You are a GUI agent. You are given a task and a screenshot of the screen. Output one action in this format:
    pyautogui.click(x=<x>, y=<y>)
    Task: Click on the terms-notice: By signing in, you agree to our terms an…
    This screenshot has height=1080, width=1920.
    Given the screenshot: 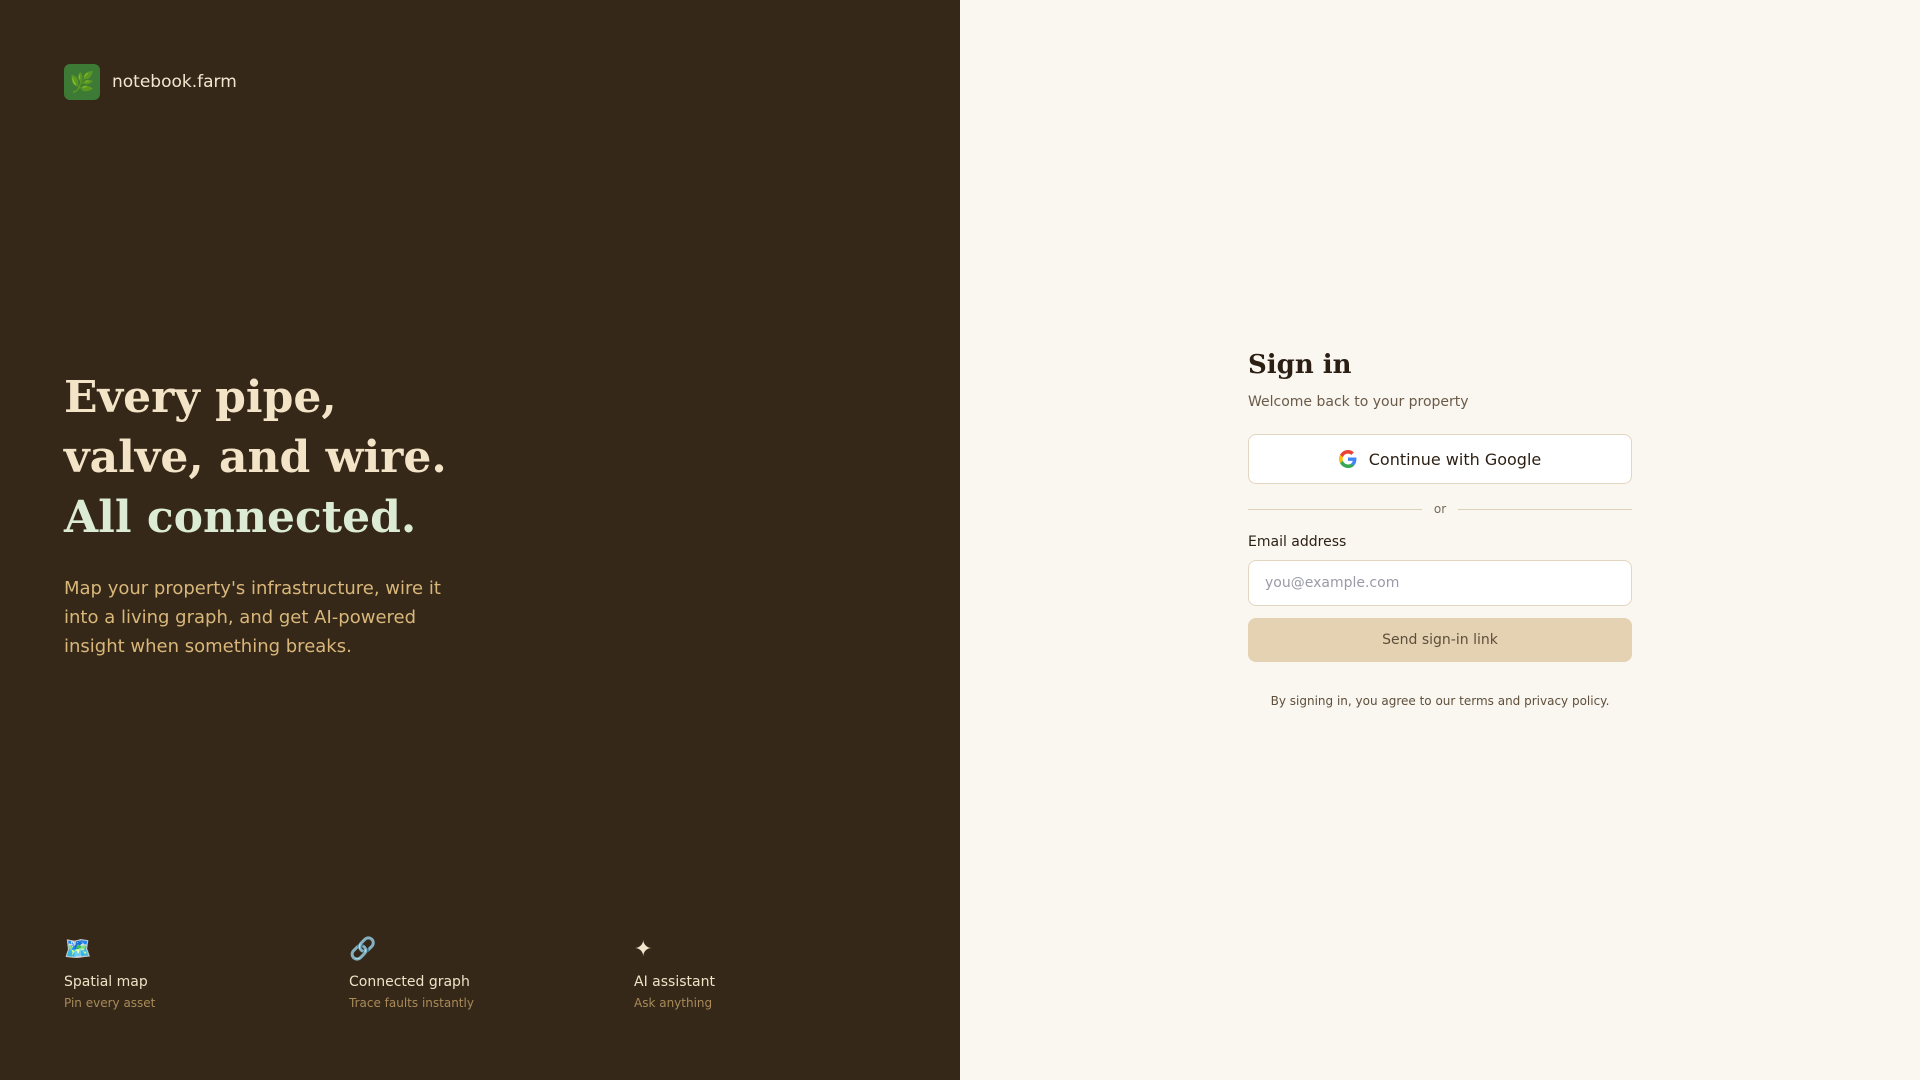 What is the action you would take?
    pyautogui.click(x=1440, y=701)
    